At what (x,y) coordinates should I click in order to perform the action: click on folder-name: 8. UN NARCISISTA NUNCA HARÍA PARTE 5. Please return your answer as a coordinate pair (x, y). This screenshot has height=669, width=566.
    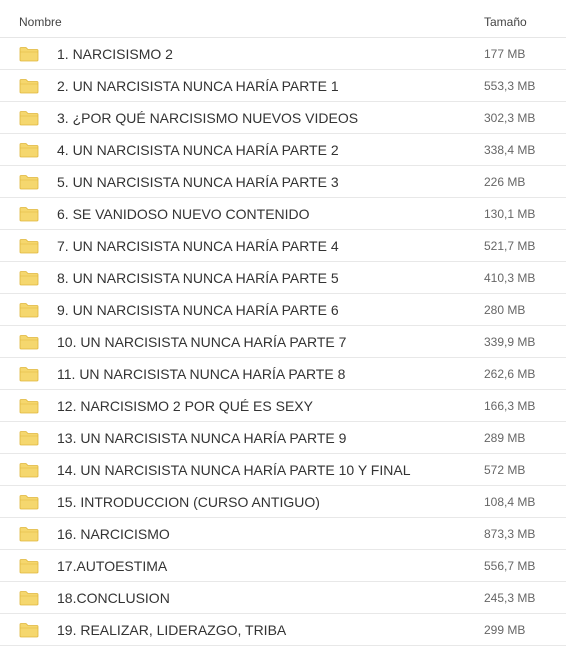
    Looking at the image, I should click on (270, 278).